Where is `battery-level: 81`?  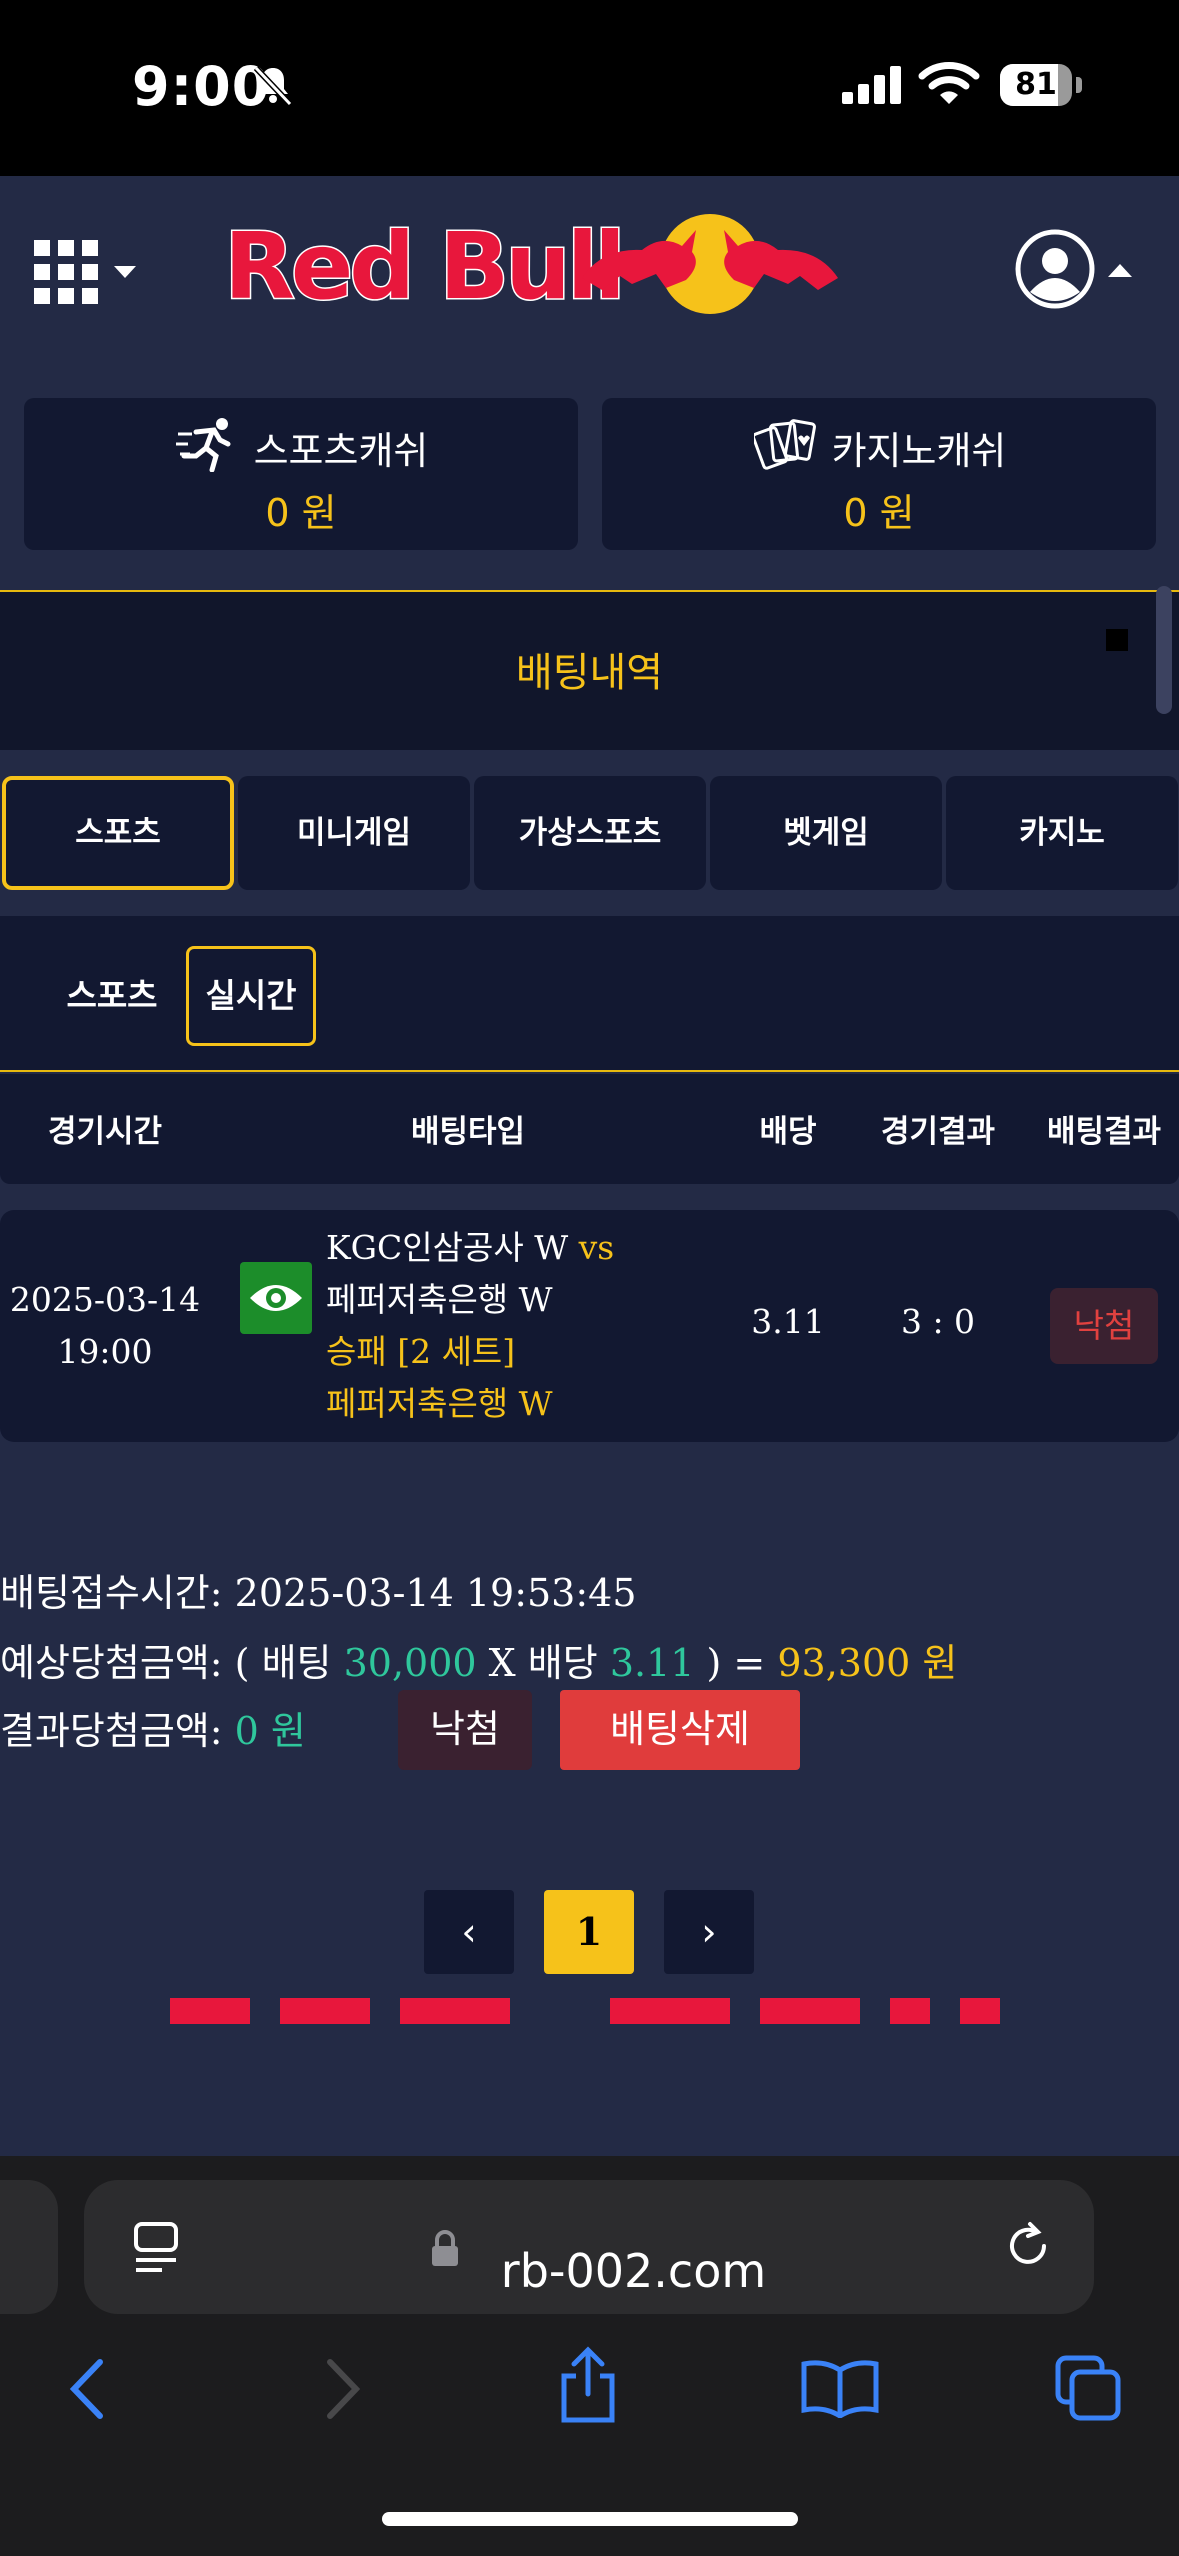
battery-level: 81 is located at coordinates (1036, 84).